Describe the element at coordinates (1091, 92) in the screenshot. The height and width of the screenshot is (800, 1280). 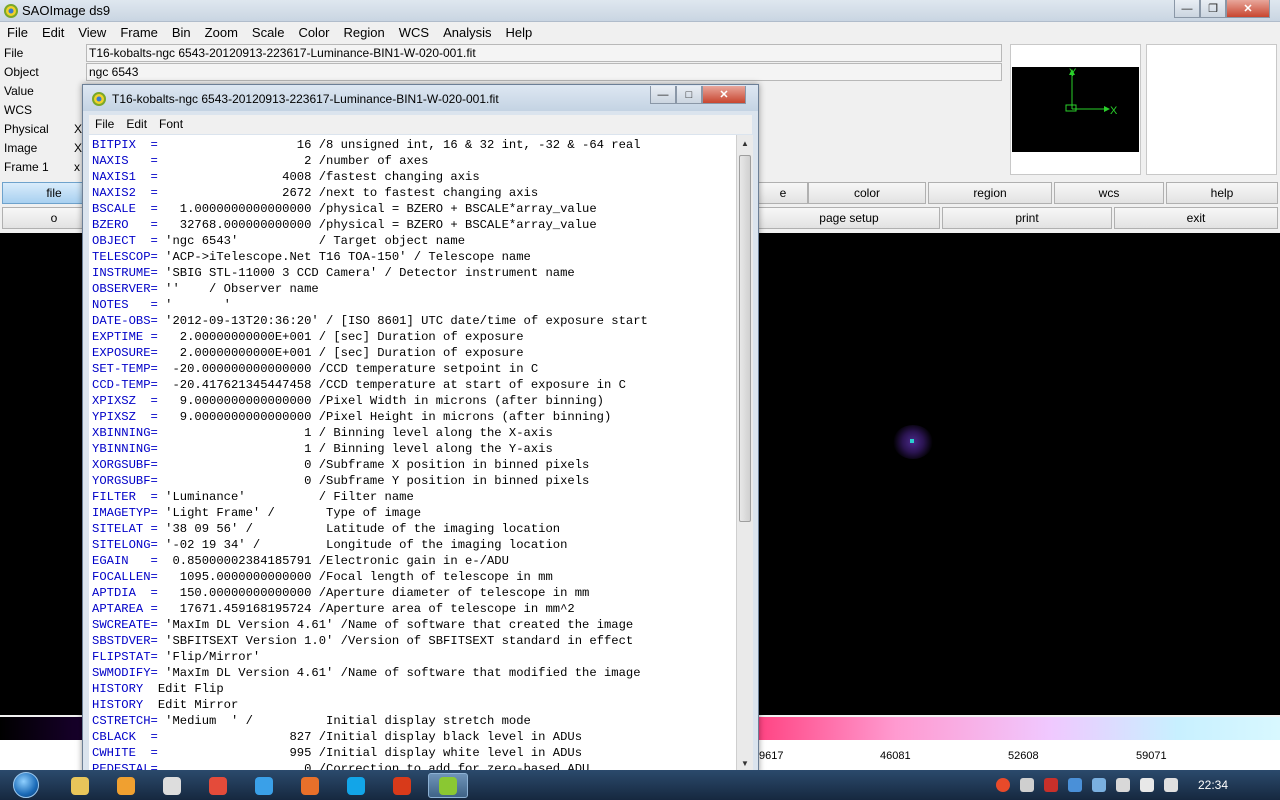
I see `panner-compass: Y X` at that location.